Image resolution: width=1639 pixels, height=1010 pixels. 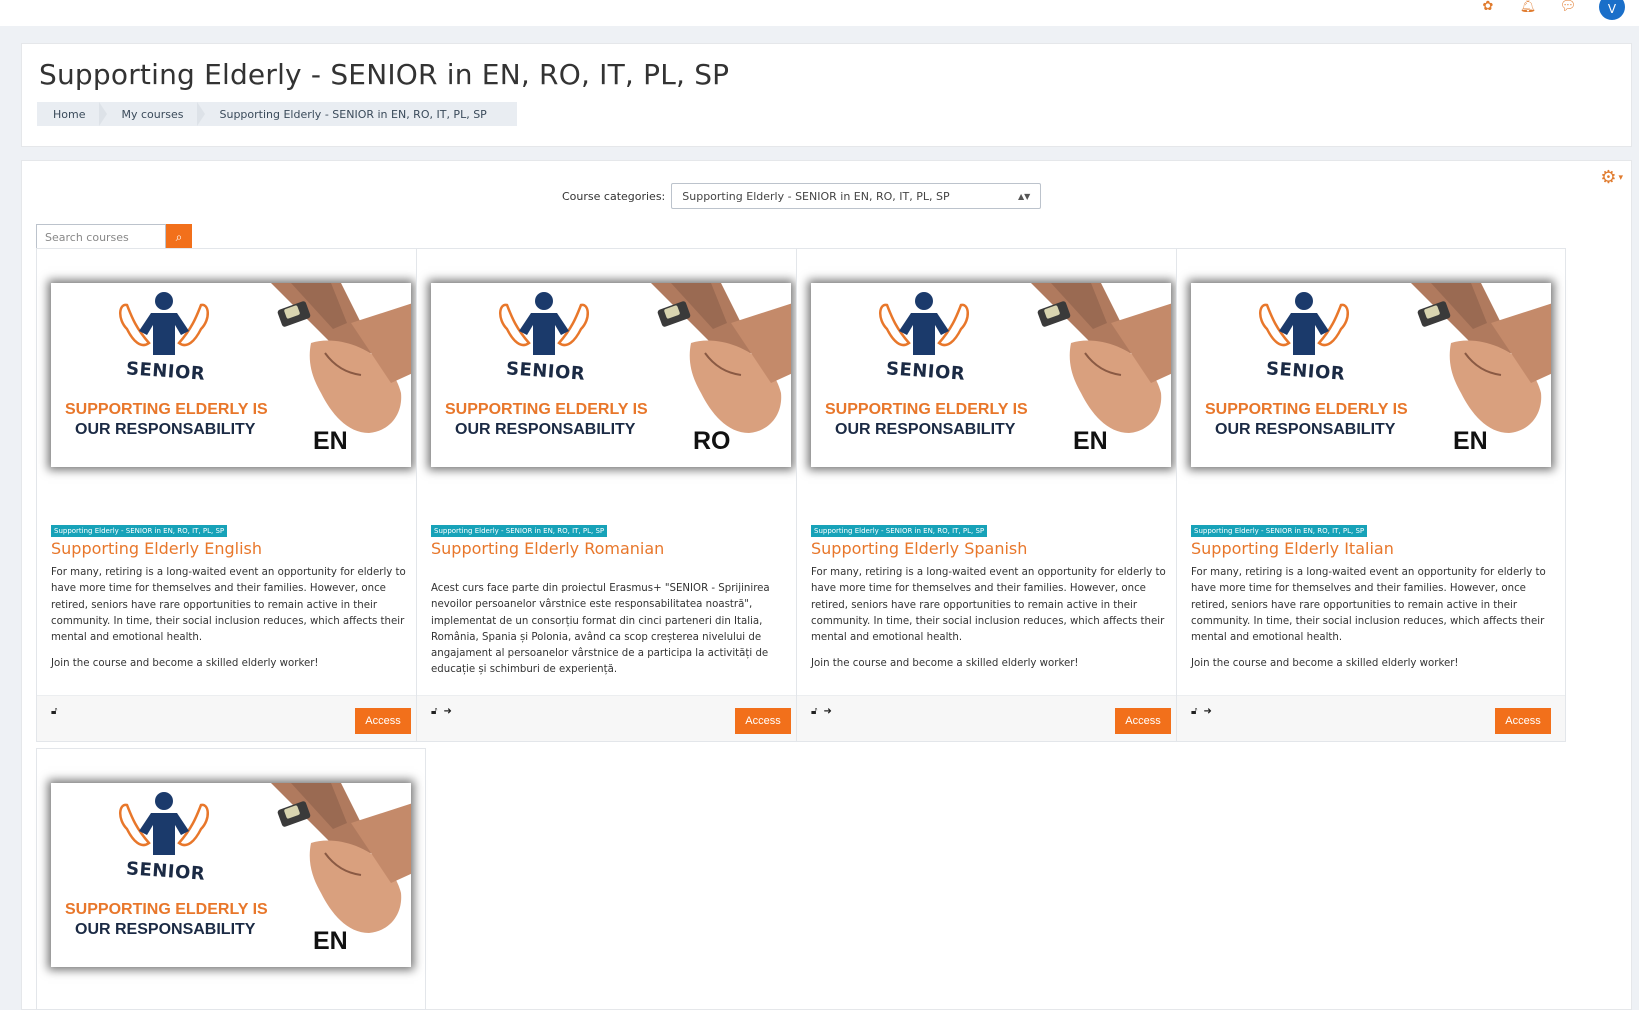 I want to click on avatar: V, so click(x=1612, y=10).